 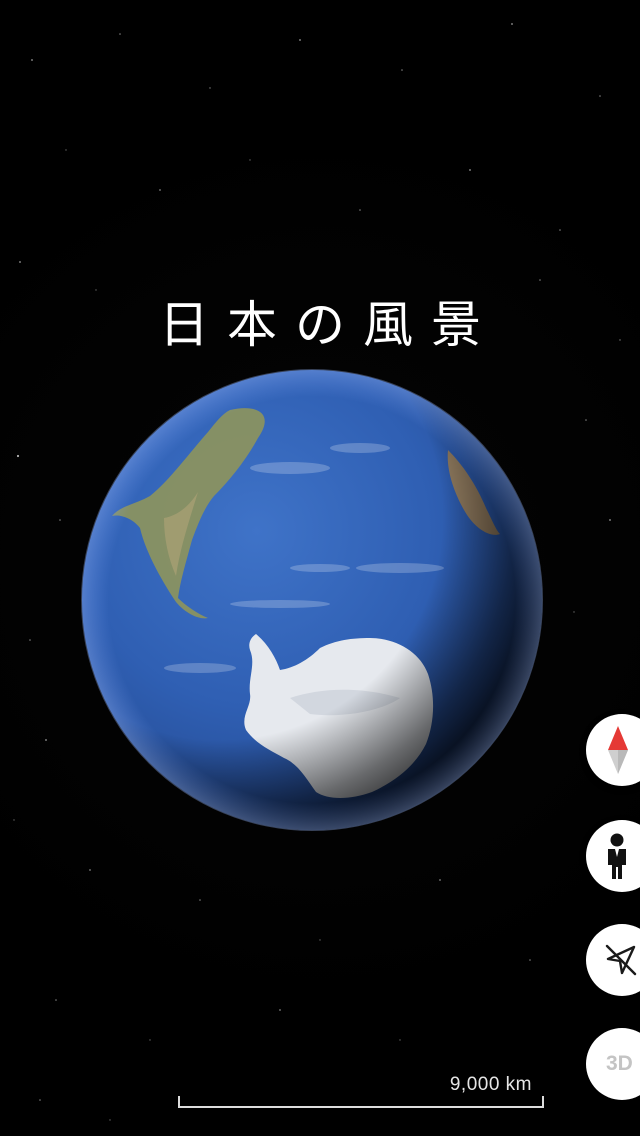 I want to click on compass-icon, so click(x=618, y=750).